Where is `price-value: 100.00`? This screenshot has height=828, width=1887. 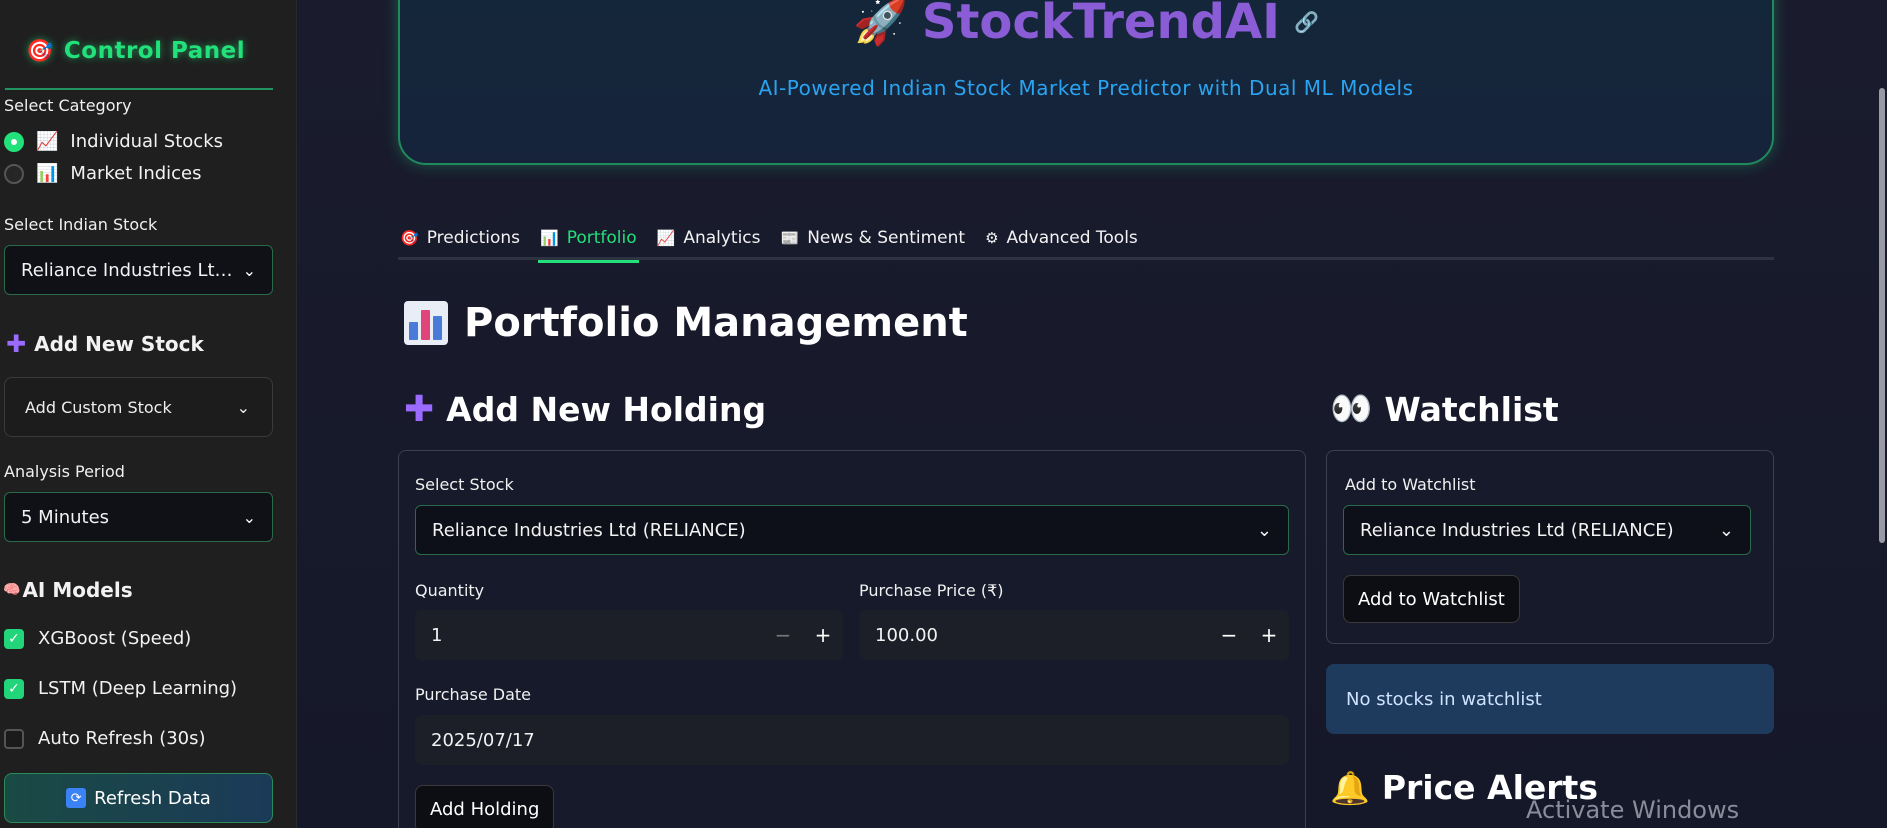
price-value: 100.00 is located at coordinates (906, 635).